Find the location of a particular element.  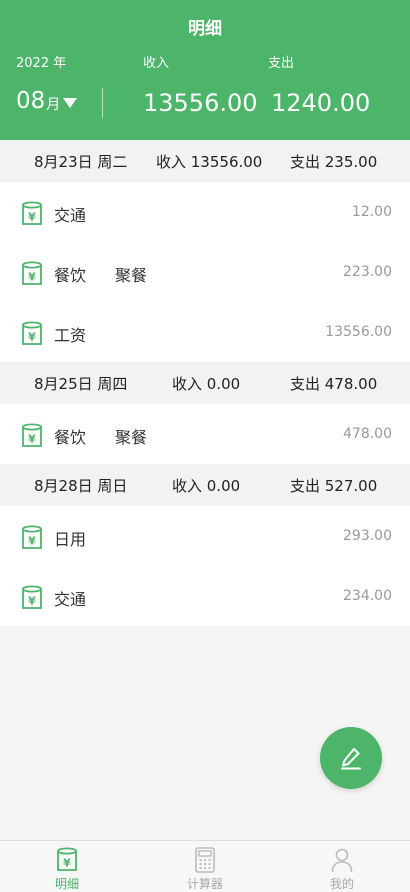

person-icon is located at coordinates (342, 860).